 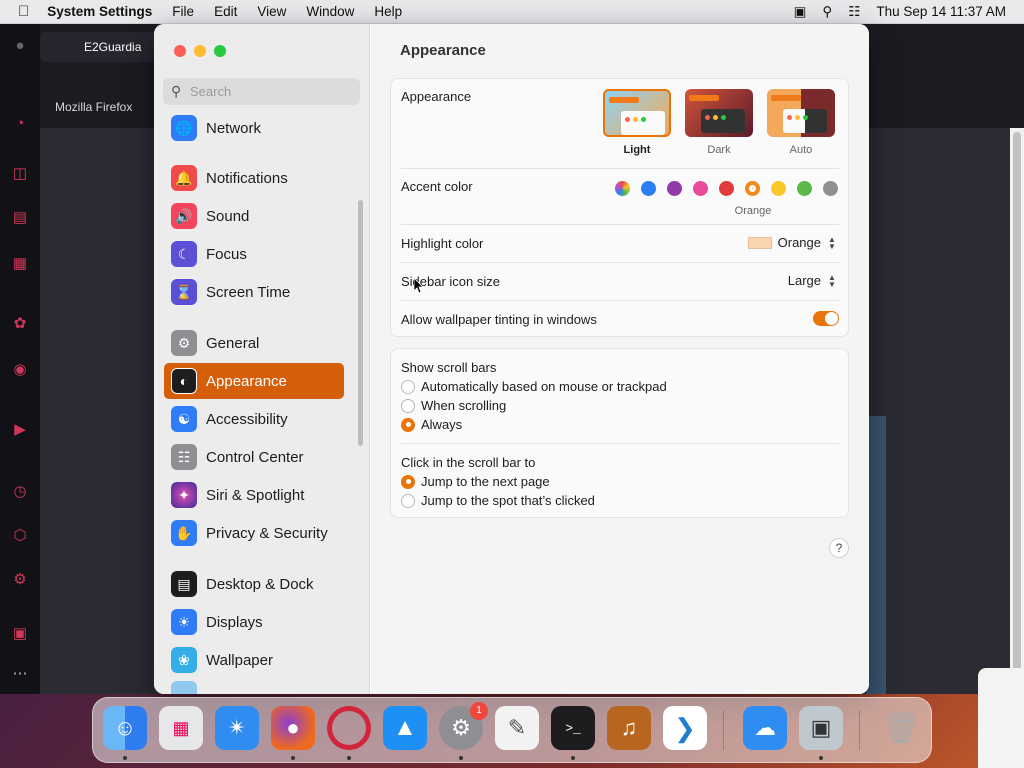 I want to click on sidebar-item-network: 🌐 Network, so click(x=254, y=128).